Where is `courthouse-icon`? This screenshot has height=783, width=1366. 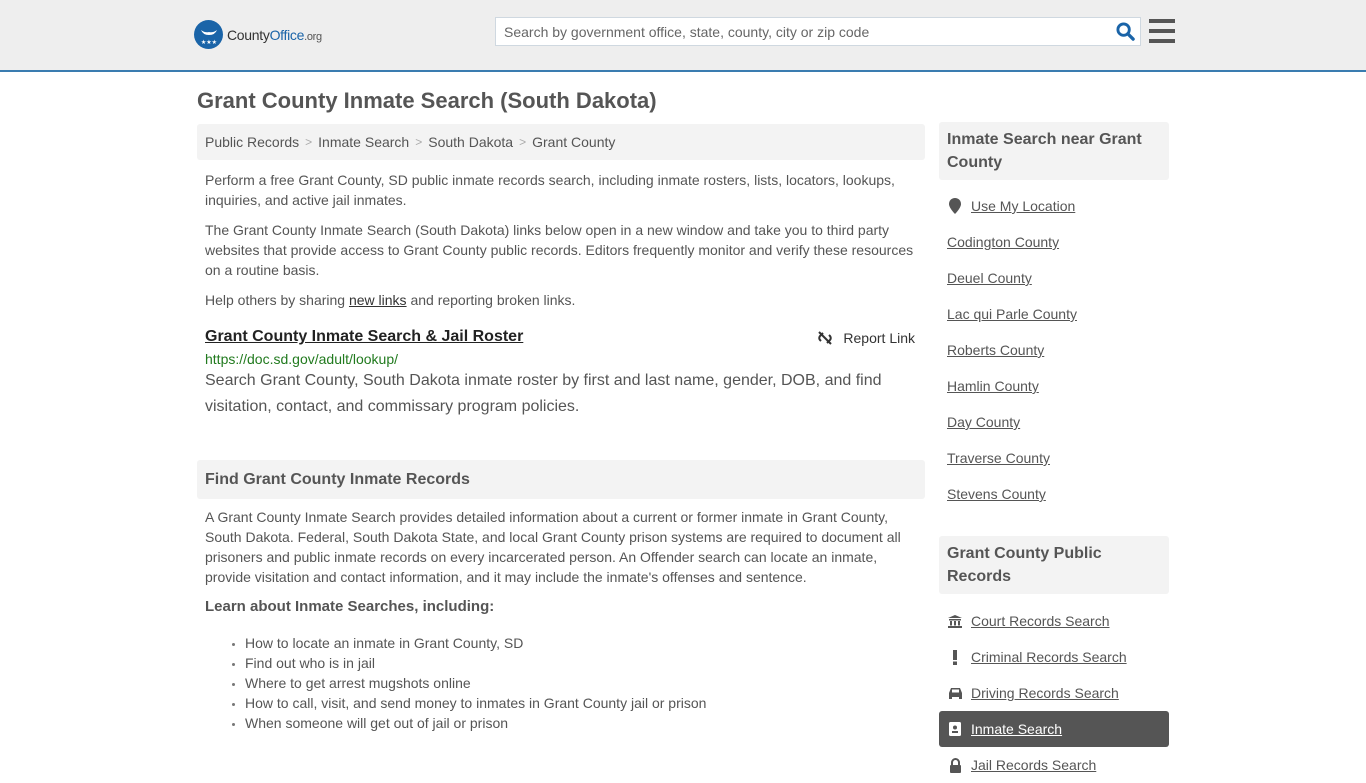 courthouse-icon is located at coordinates (955, 621).